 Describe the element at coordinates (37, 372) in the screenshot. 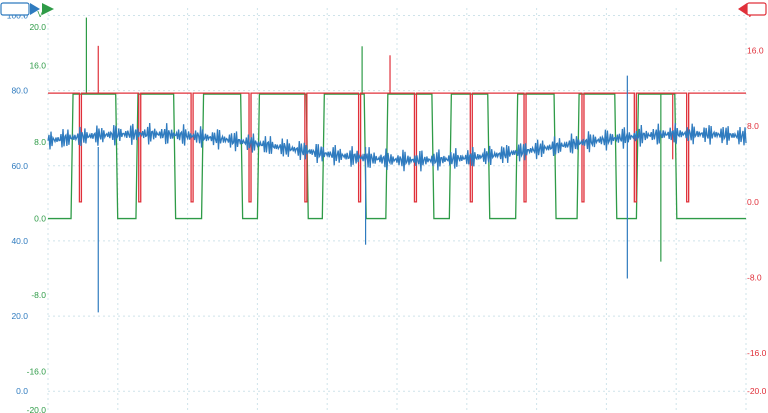

I see `tick-label-voltage_a: -16.0` at that location.